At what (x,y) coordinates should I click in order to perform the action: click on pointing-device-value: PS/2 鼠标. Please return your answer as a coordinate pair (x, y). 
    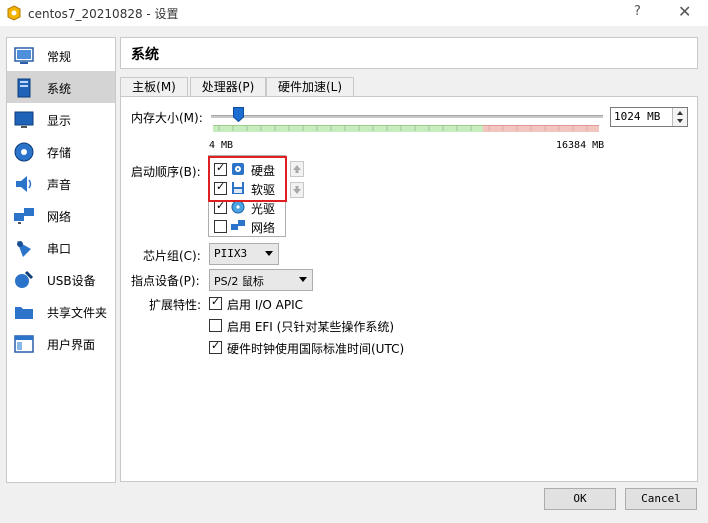
    Looking at the image, I should click on (239, 281).